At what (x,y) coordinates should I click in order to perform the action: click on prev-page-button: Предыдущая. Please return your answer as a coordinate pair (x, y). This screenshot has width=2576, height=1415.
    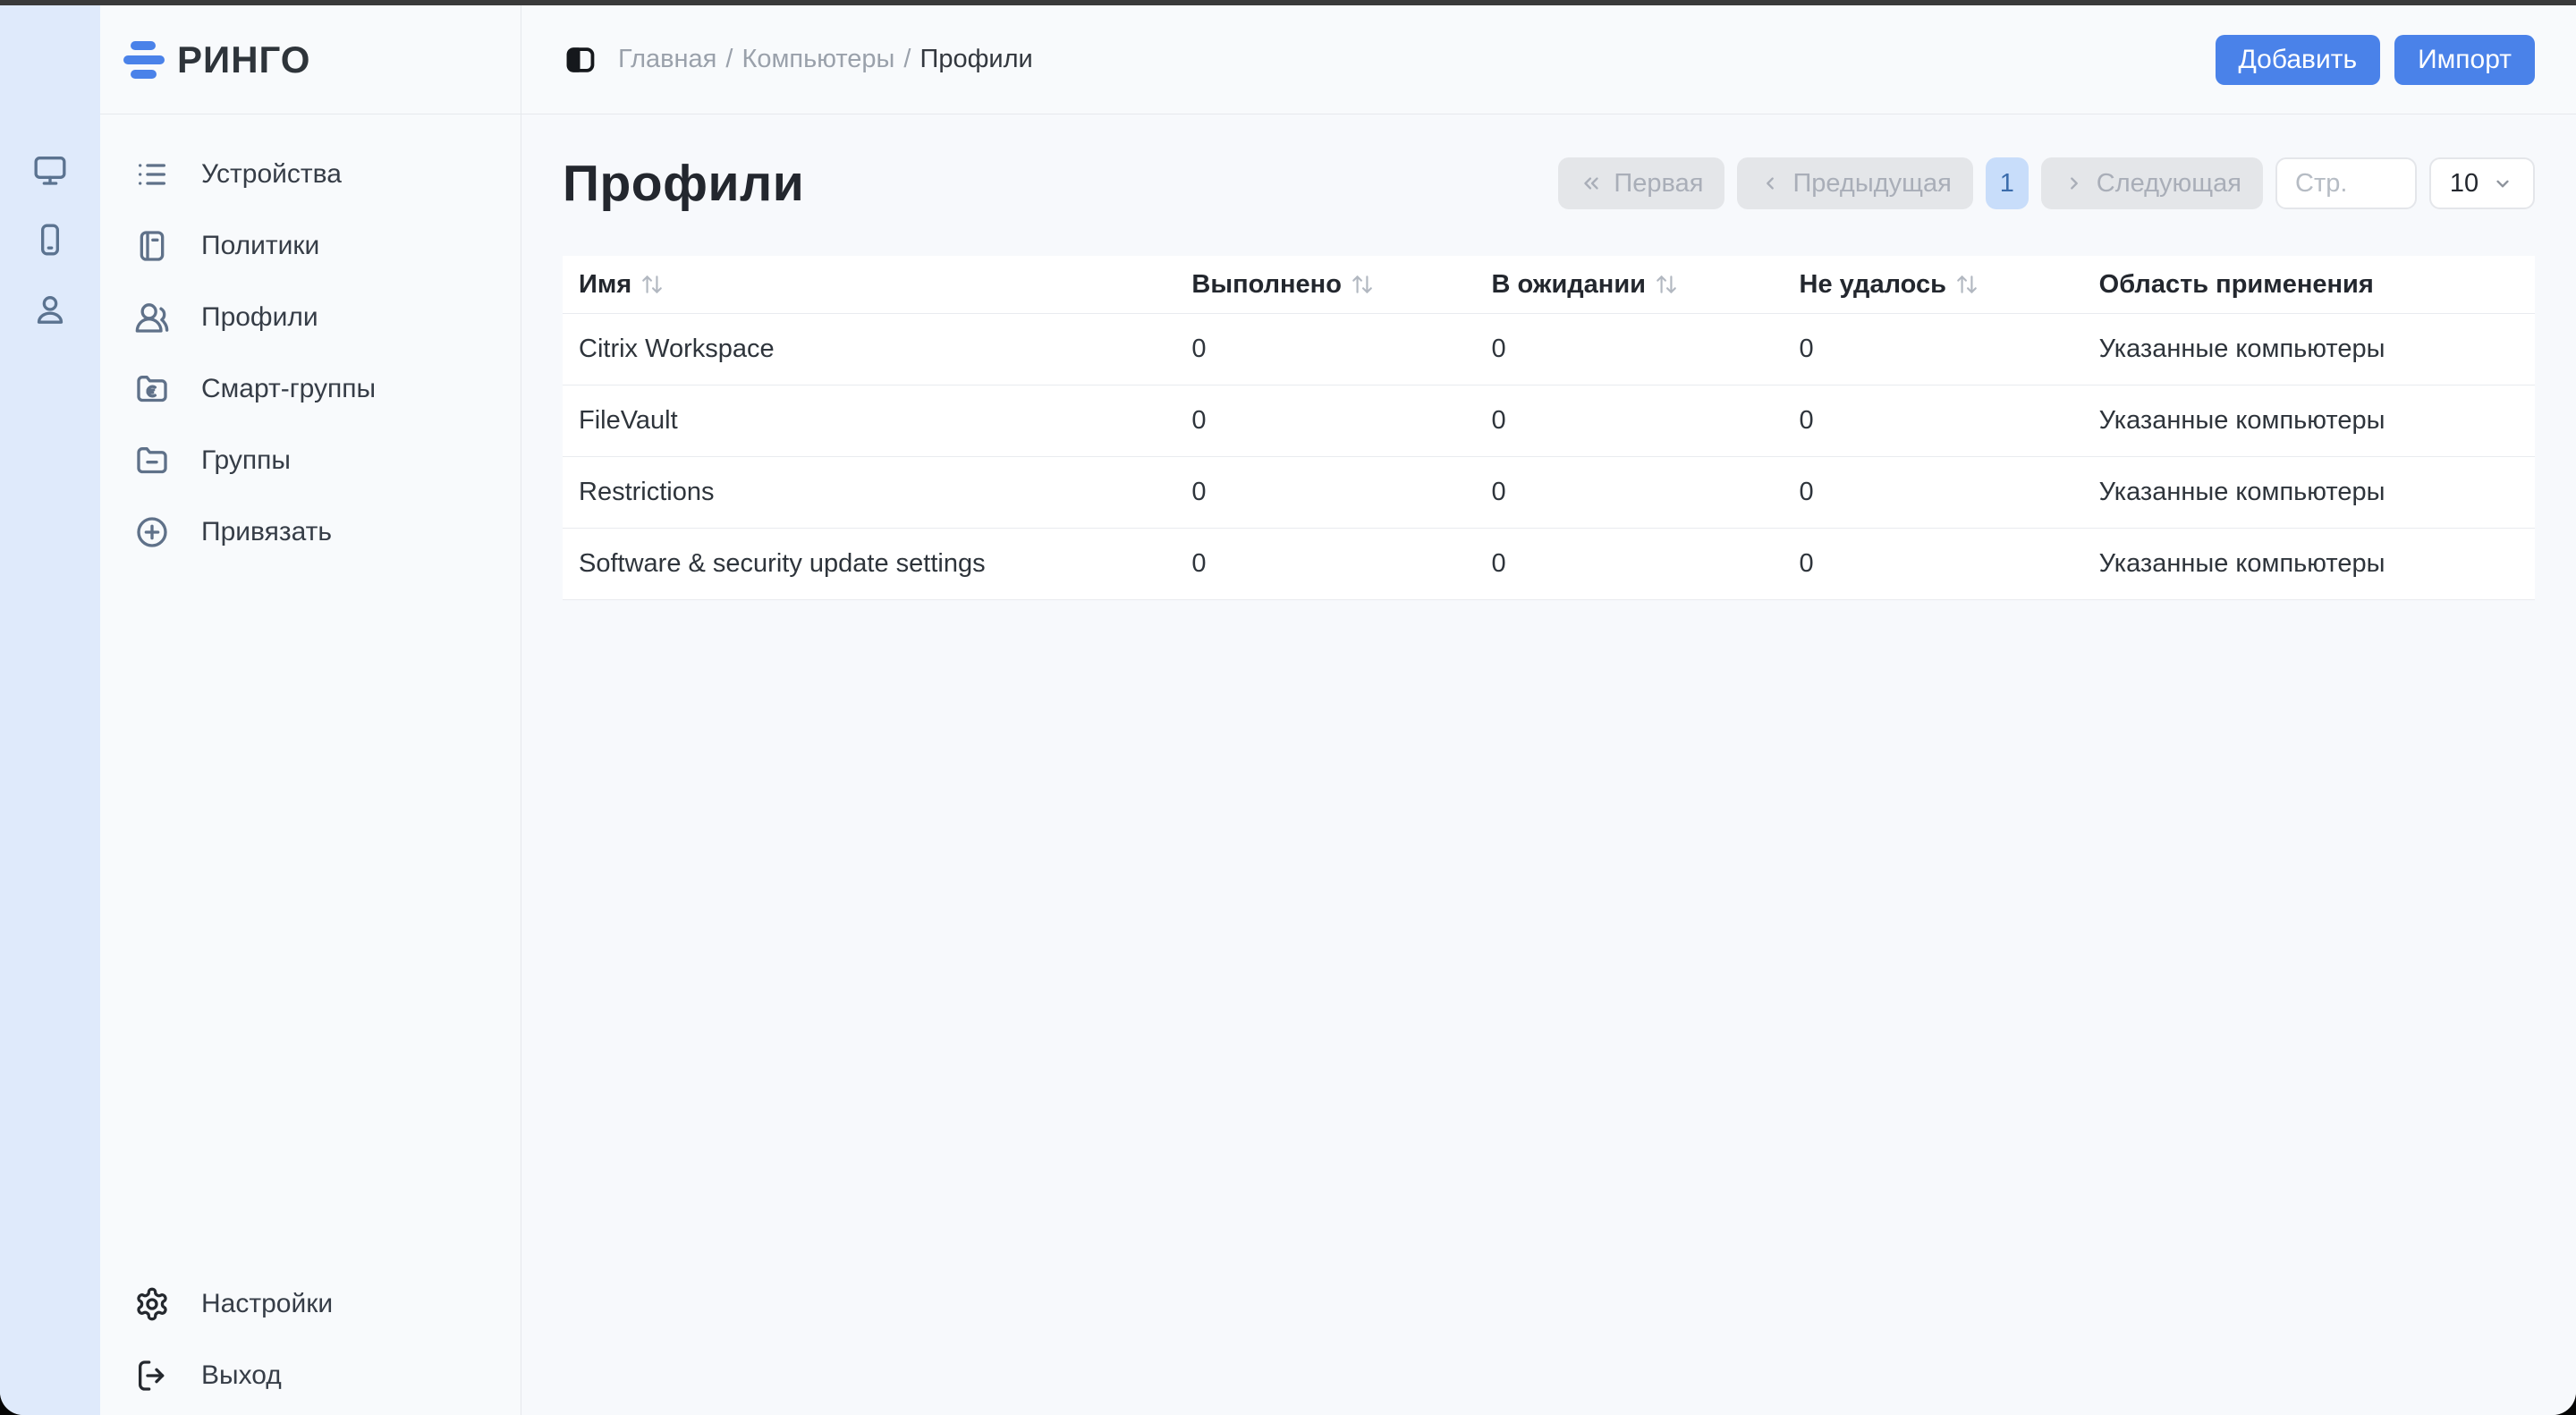
    Looking at the image, I should click on (1855, 183).